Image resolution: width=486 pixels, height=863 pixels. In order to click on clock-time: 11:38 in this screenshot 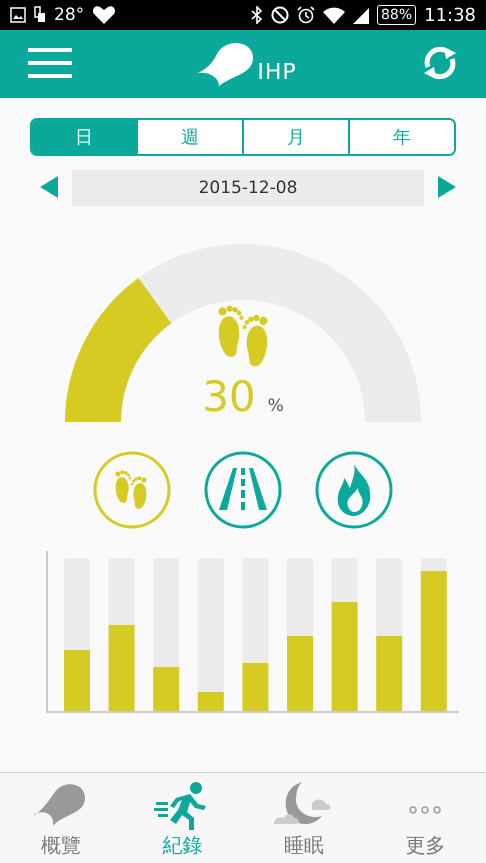, I will do `click(450, 15)`.